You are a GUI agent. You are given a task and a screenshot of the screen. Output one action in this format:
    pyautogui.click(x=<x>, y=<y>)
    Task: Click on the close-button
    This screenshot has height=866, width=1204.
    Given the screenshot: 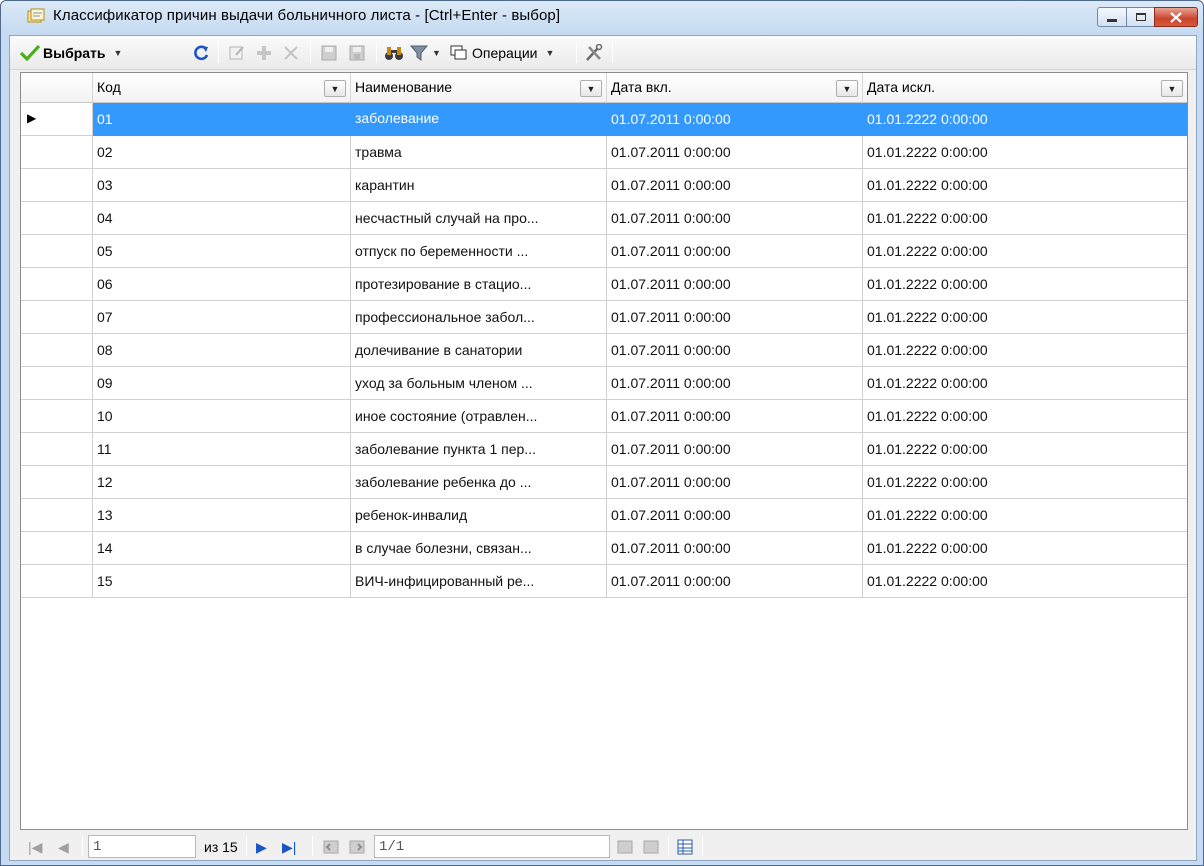 What is the action you would take?
    pyautogui.click(x=1176, y=17)
    